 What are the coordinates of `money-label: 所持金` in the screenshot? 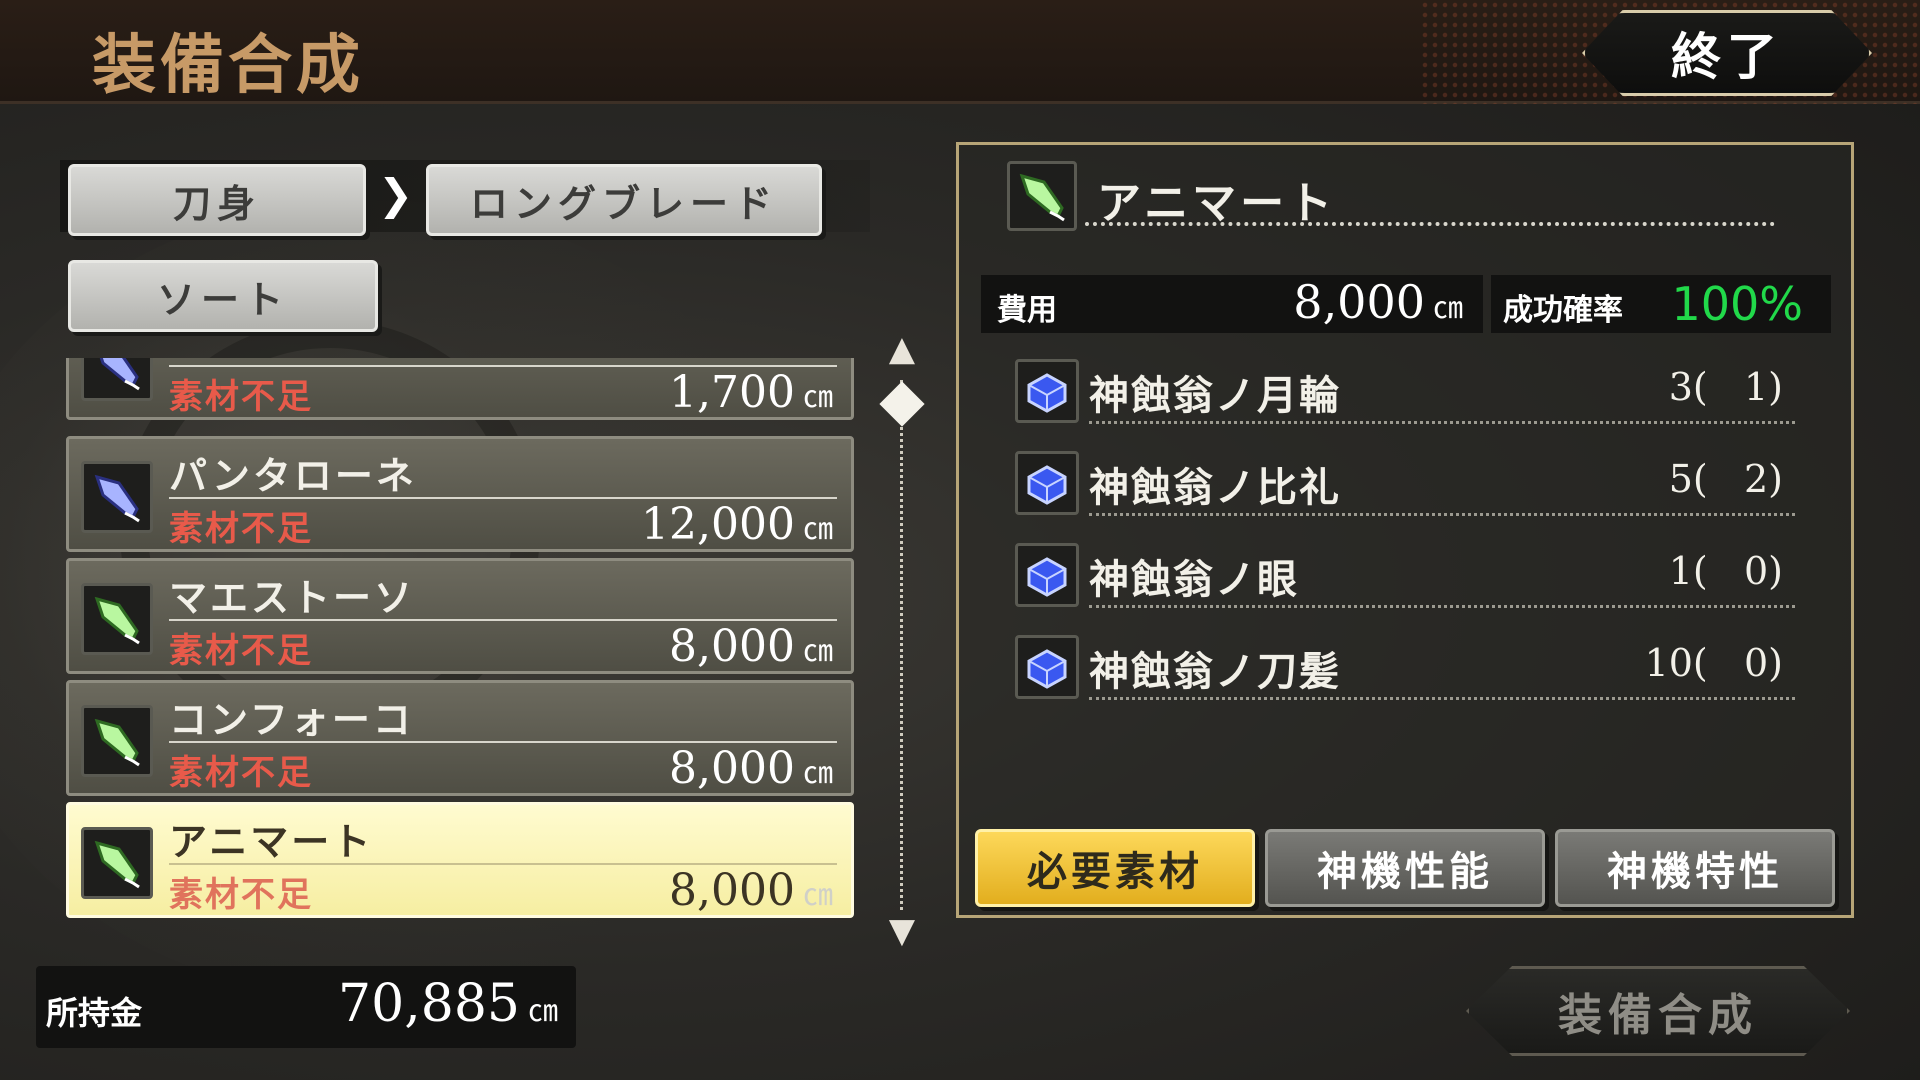 It's located at (94, 1013).